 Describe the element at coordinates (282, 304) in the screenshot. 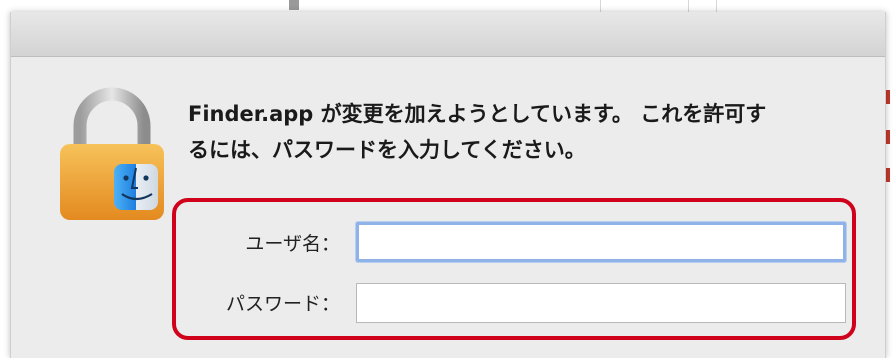

I see `password-label: パスワード：` at that location.